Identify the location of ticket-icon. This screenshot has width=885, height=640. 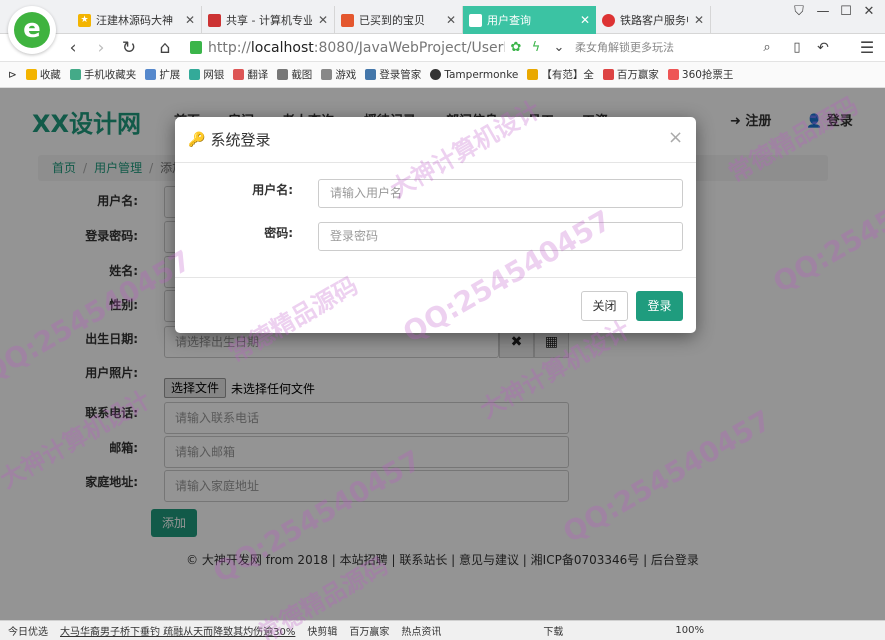
(673, 74).